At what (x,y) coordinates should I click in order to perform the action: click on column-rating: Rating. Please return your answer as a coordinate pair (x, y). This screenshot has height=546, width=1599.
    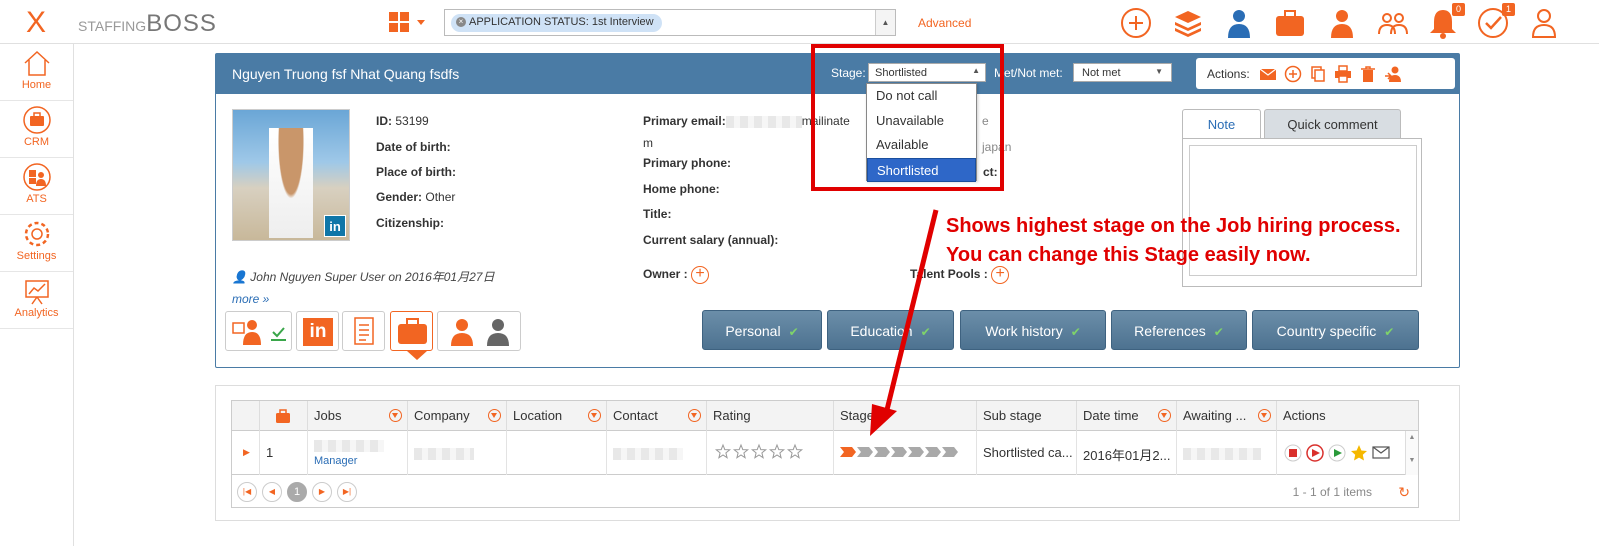
    Looking at the image, I should click on (770, 416).